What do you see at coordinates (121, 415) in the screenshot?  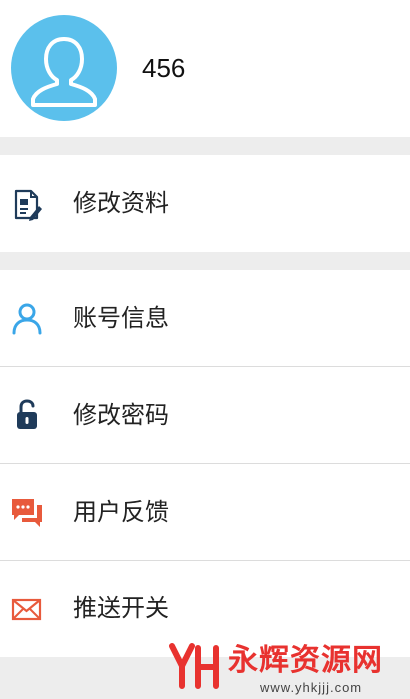 I see `menu-item-label: 修改密码` at bounding box center [121, 415].